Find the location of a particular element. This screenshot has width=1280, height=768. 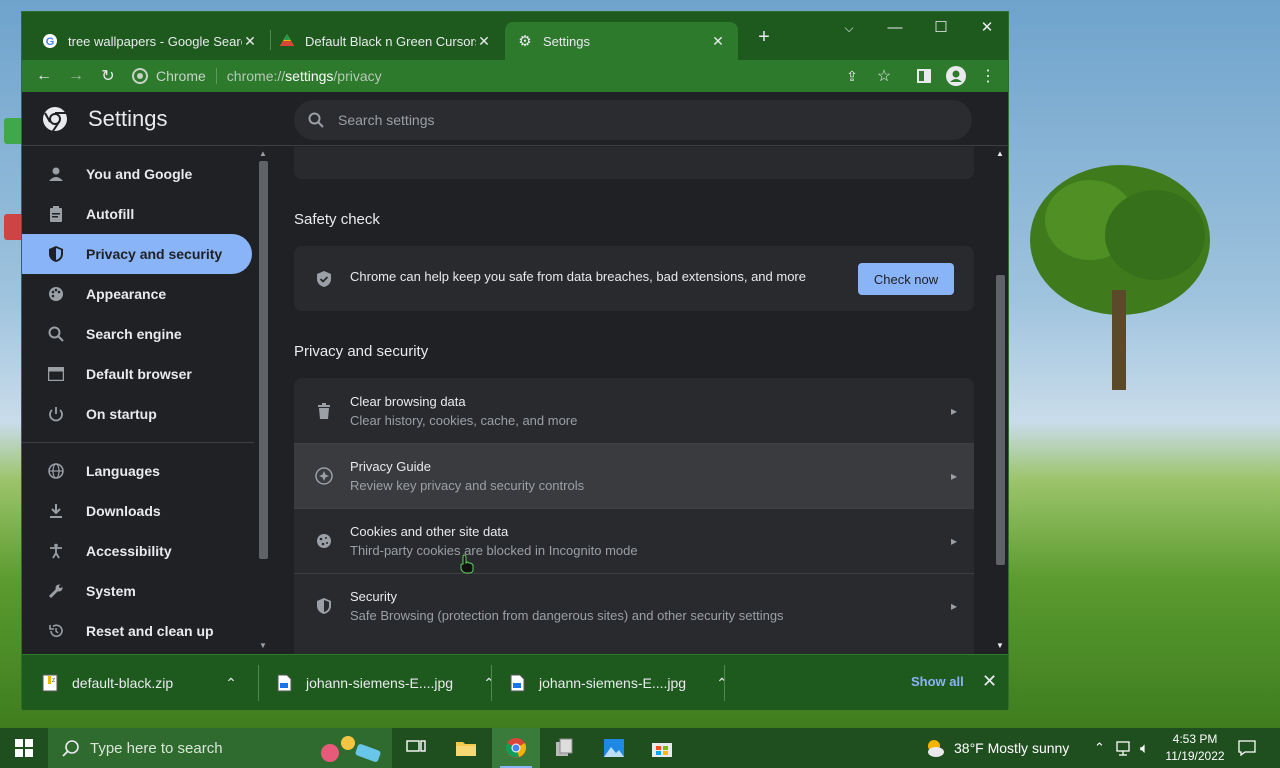

network-icon is located at coordinates (1125, 748).